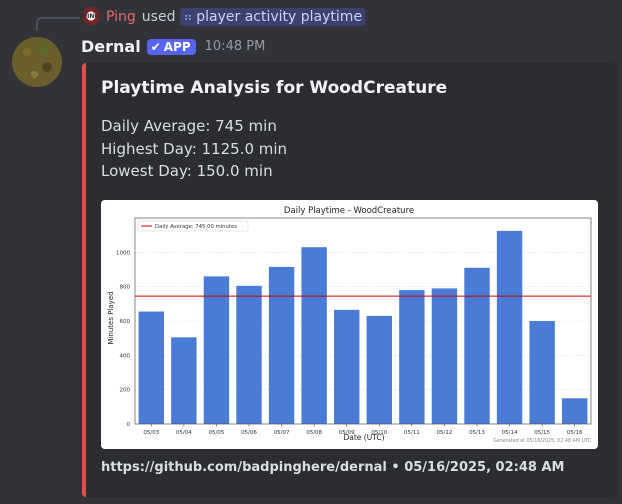  What do you see at coordinates (542, 441) in the screenshot?
I see `chart-generated-note: Generated at 05/16/2025, 02:48 AM UTC` at bounding box center [542, 441].